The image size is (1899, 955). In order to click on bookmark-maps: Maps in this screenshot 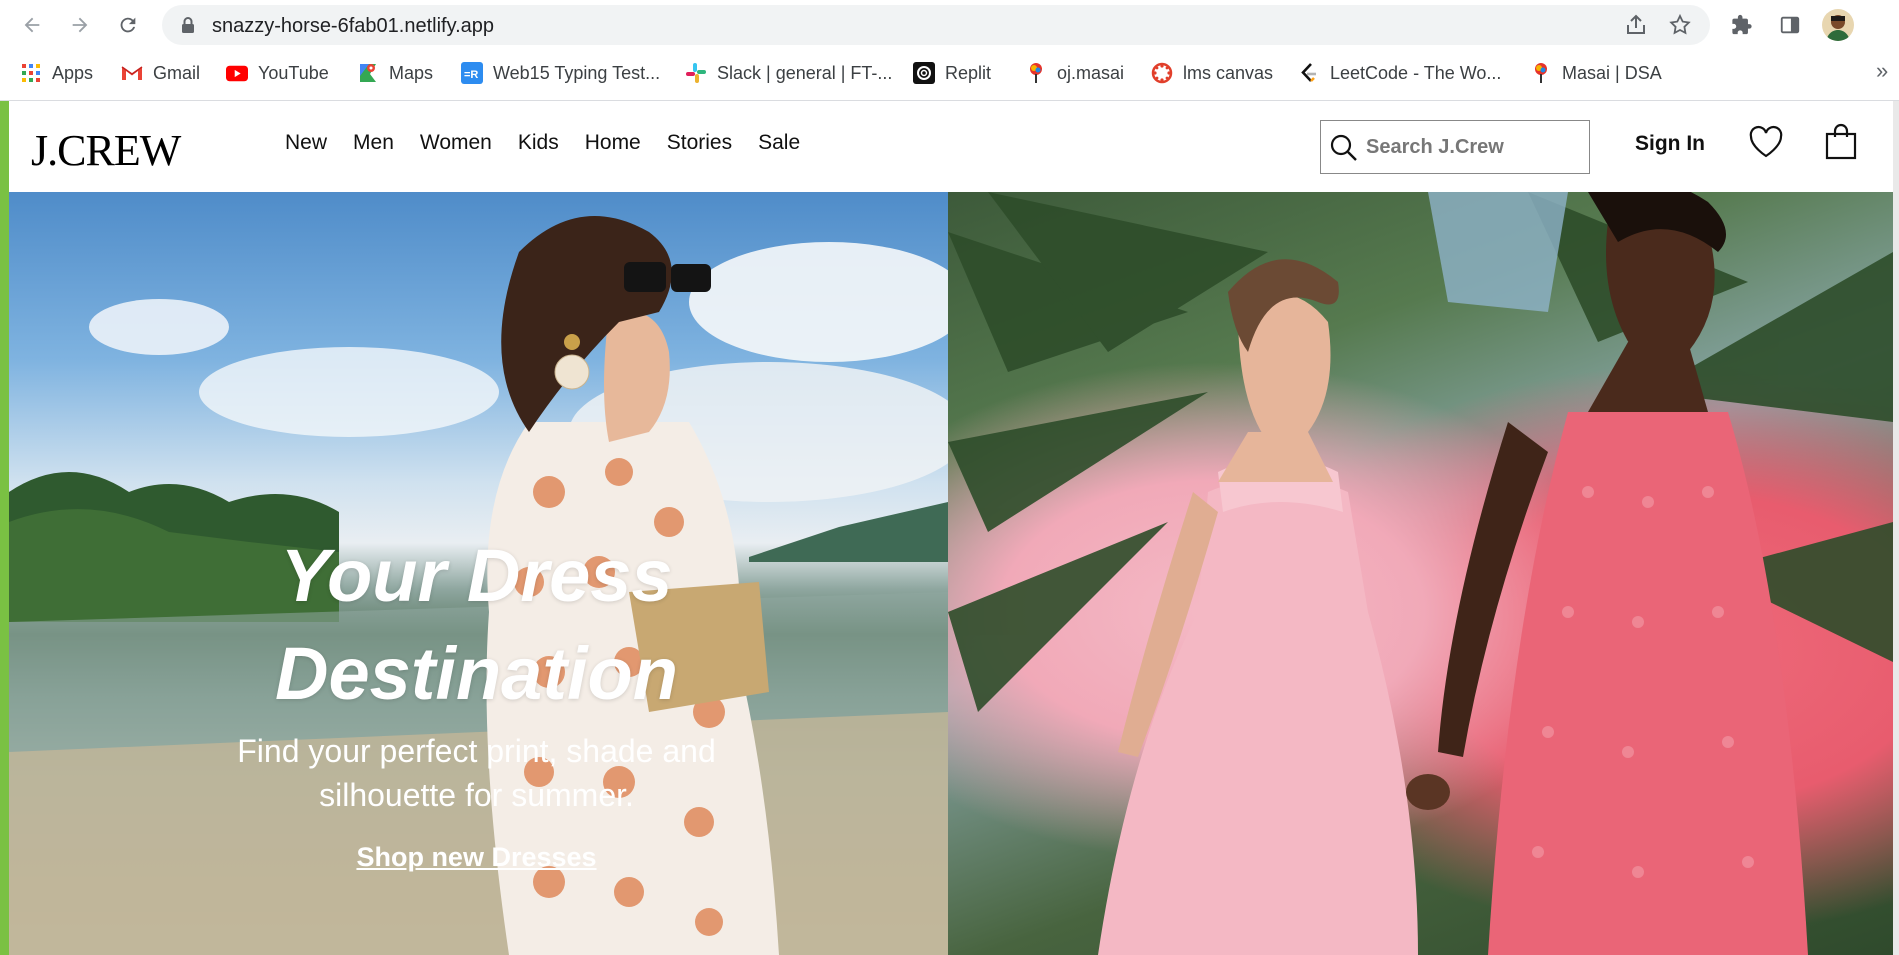, I will do `click(395, 73)`.